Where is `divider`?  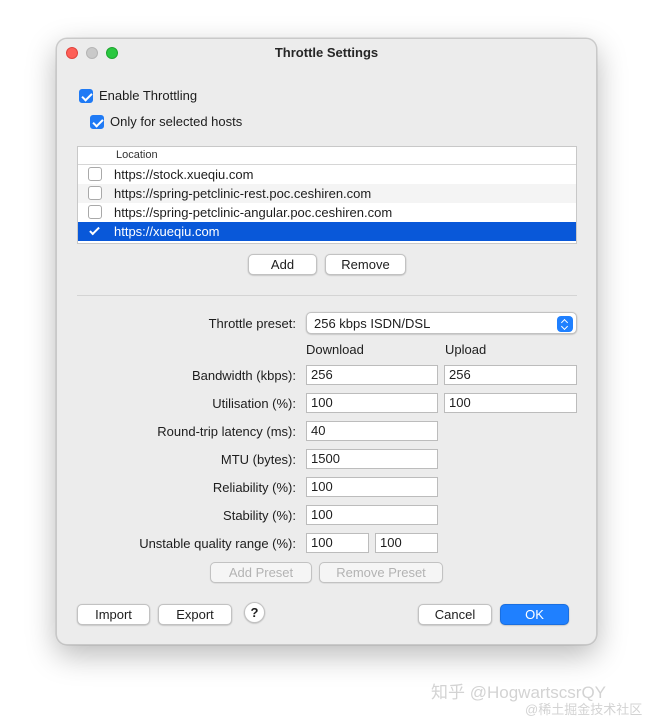 divider is located at coordinates (327, 295).